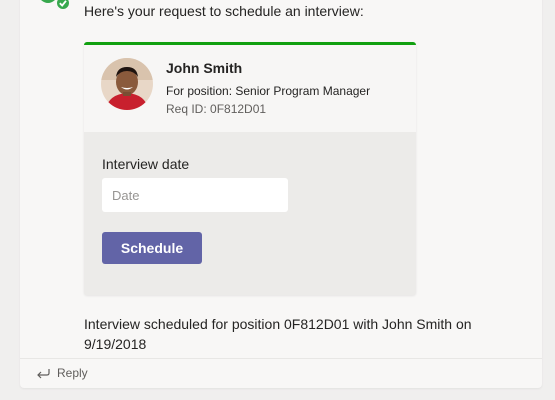 This screenshot has height=400, width=555. I want to click on reply-divider, so click(281, 358).